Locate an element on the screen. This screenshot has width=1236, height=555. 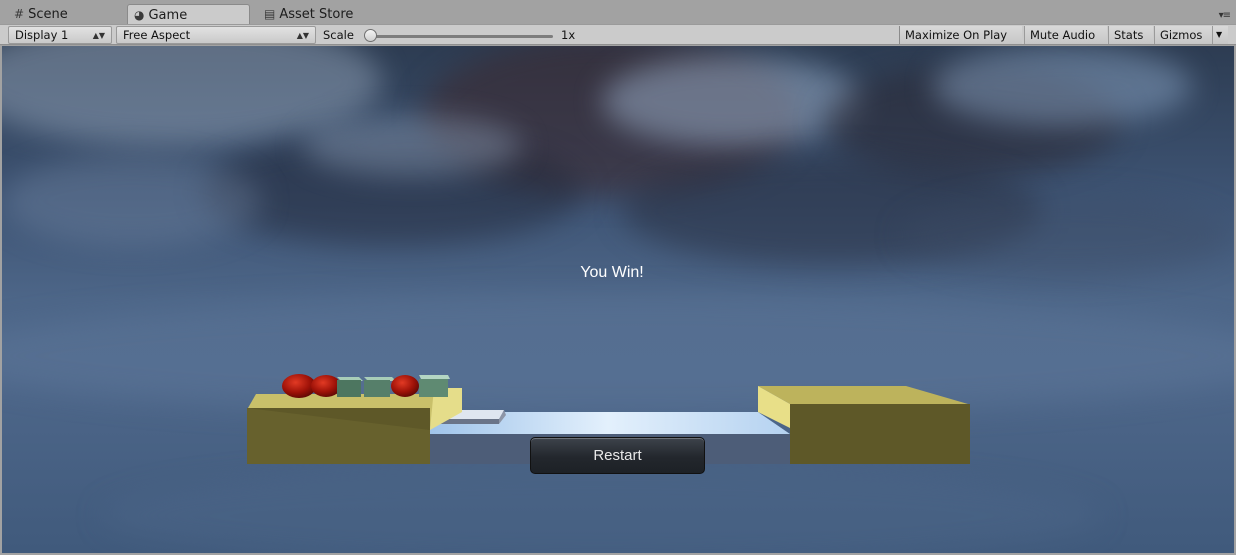
stats-label: Stats is located at coordinates (1129, 35).